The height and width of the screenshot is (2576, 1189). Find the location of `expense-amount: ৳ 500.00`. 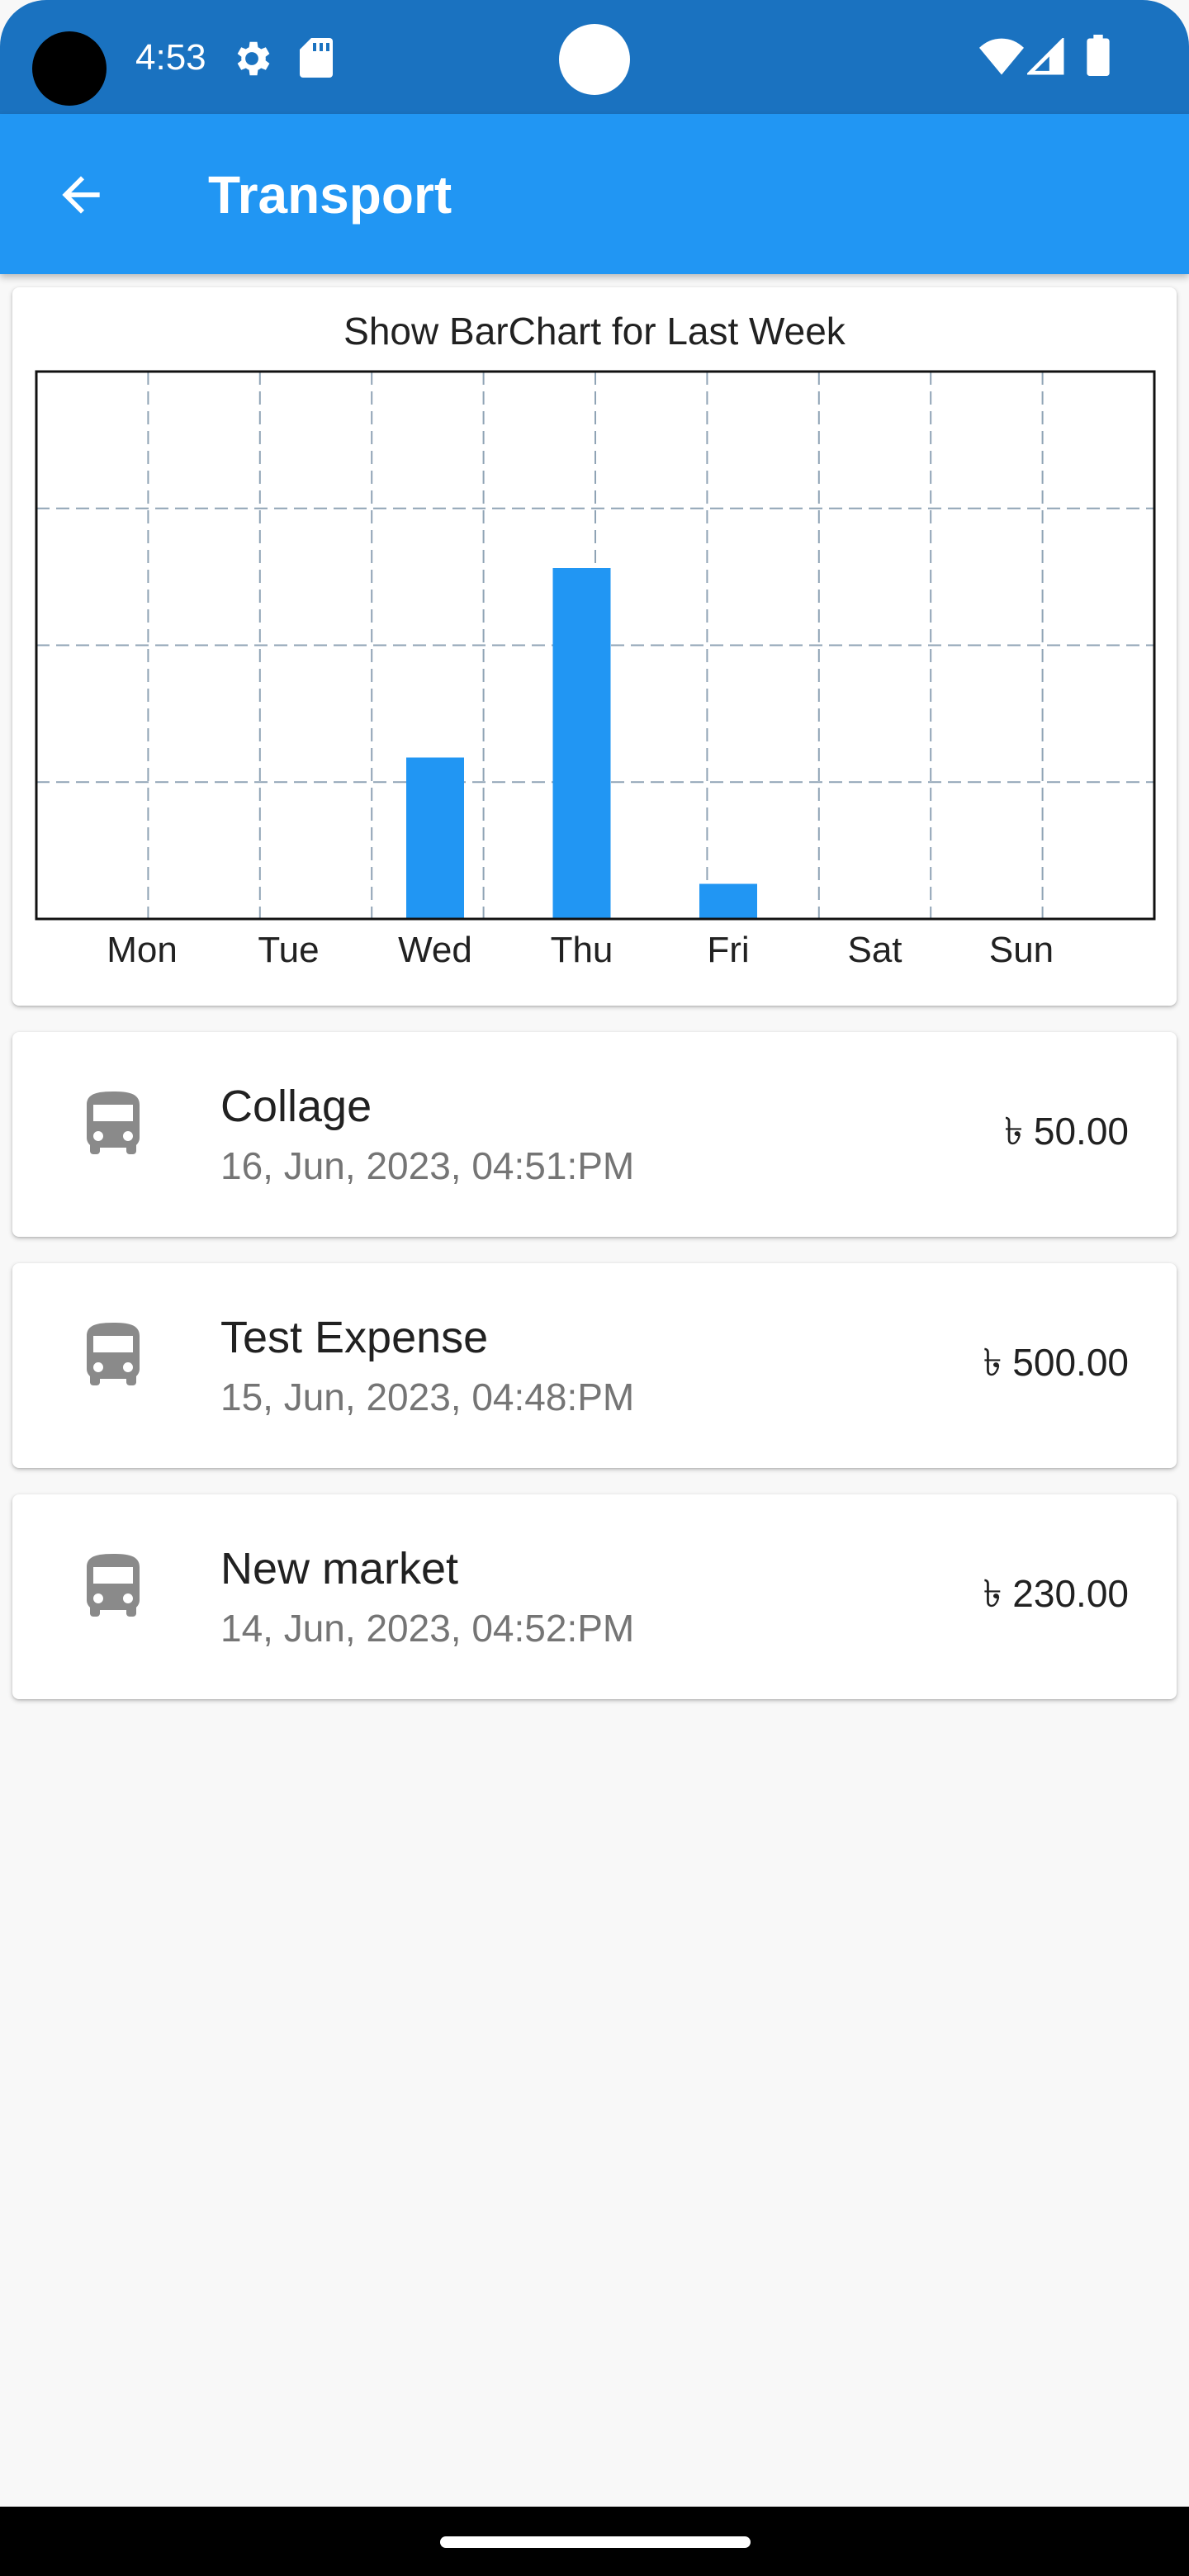

expense-amount: ৳ 500.00 is located at coordinates (1056, 1362).